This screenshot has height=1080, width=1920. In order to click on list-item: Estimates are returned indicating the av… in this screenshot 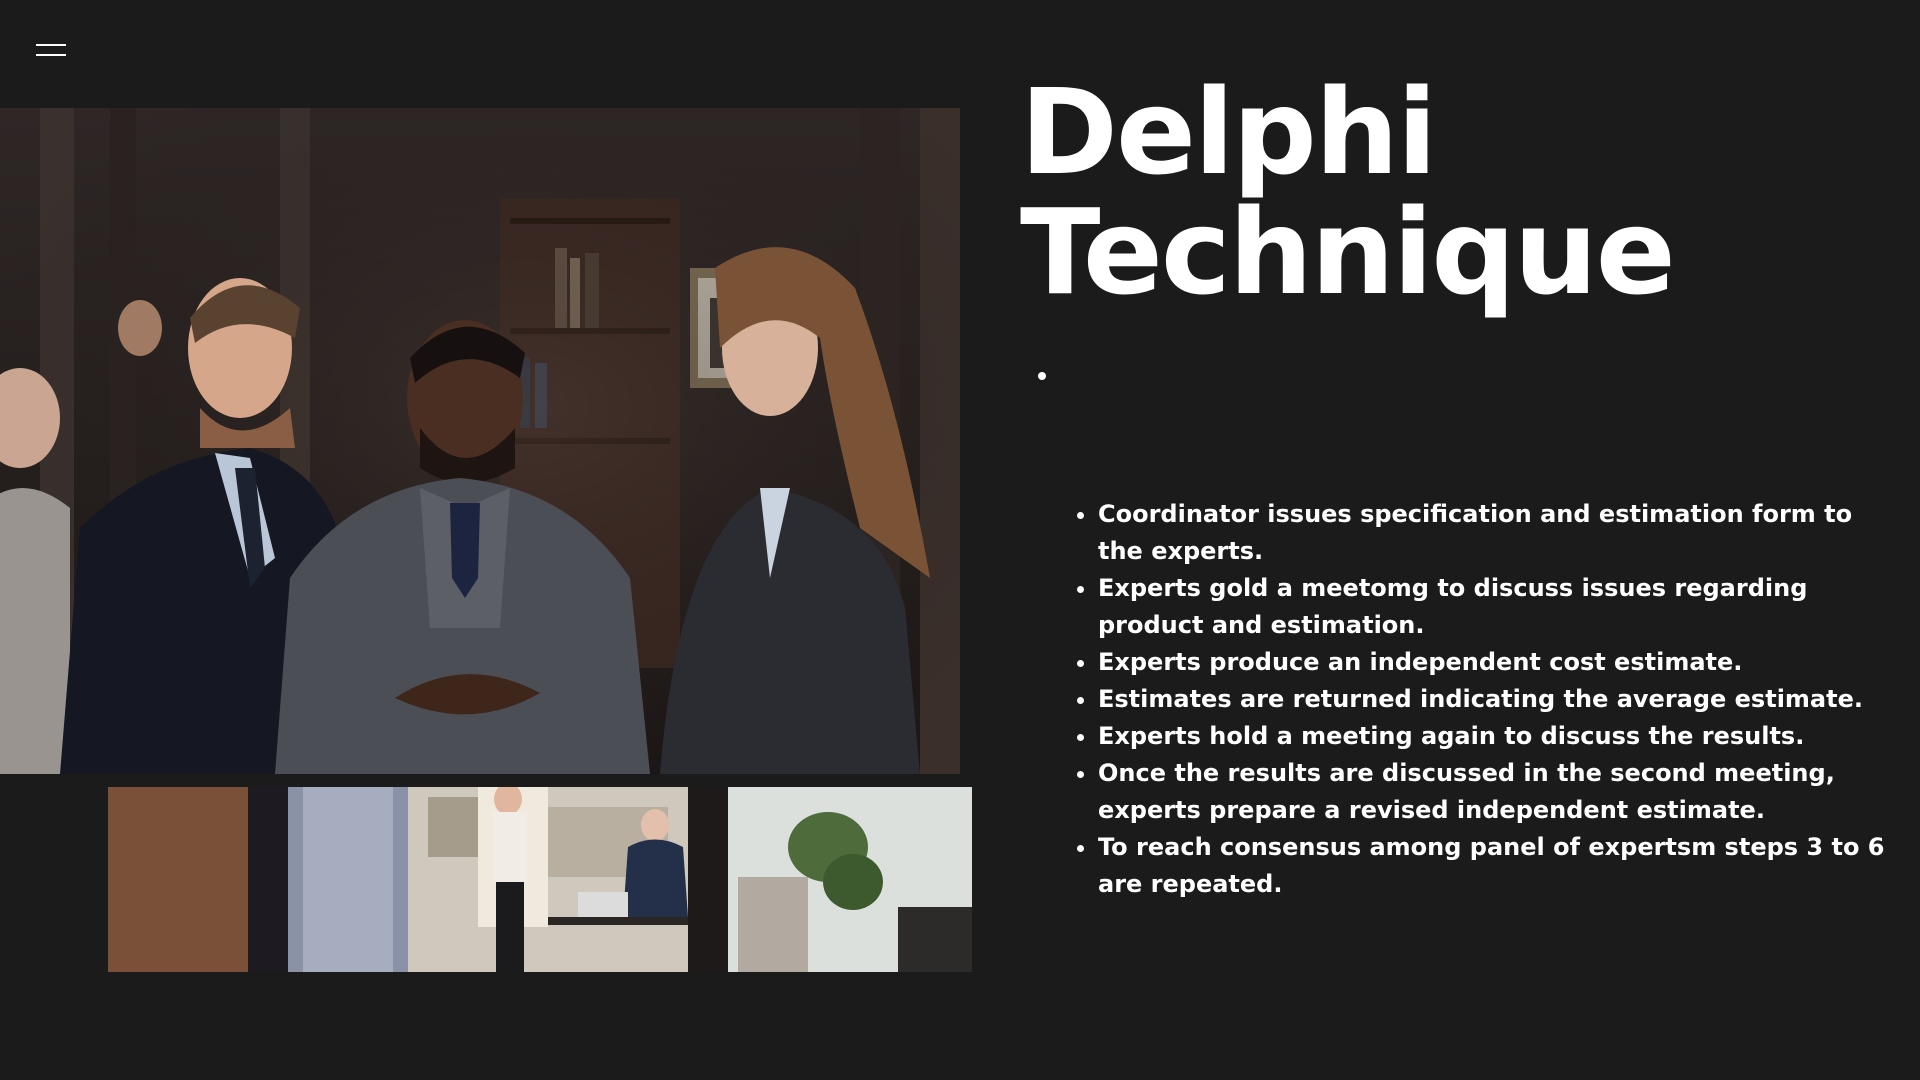, I will do `click(1498, 699)`.